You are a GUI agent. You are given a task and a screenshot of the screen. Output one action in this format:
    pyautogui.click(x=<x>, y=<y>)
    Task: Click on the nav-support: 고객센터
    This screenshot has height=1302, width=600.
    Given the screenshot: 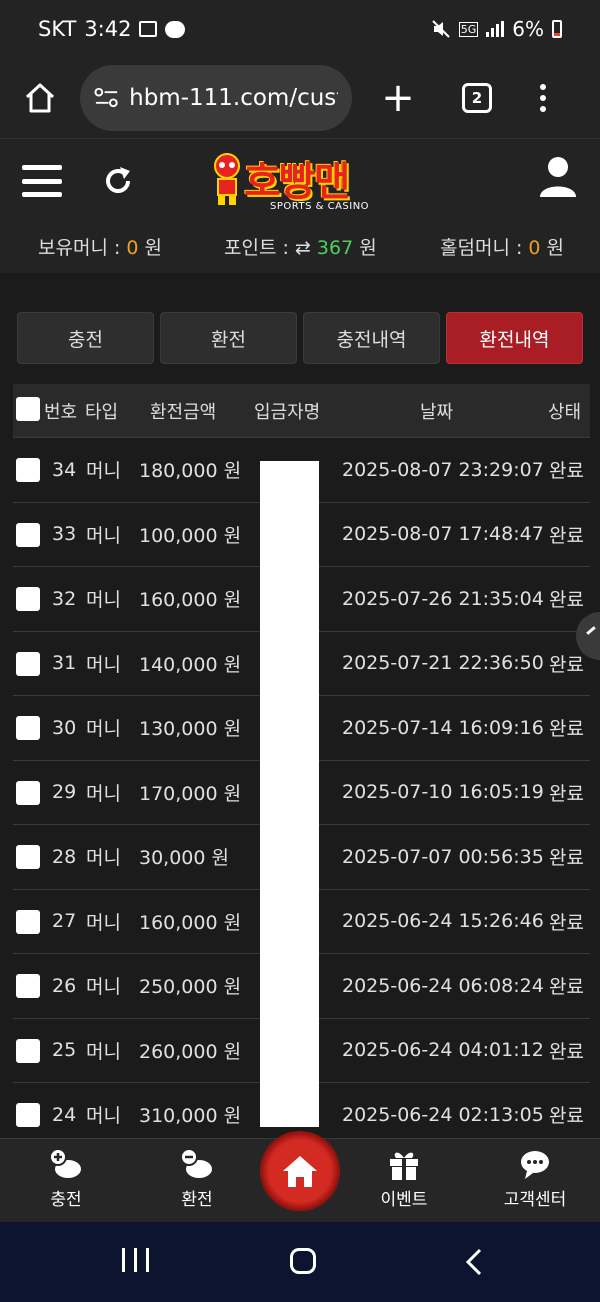 What is the action you would take?
    pyautogui.click(x=535, y=1178)
    